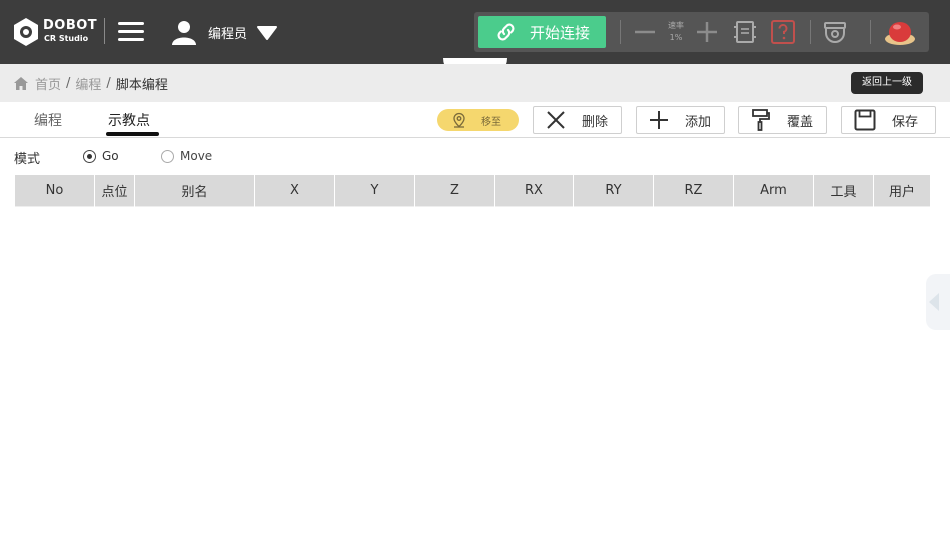 This screenshot has height=534, width=950. What do you see at coordinates (110, 156) in the screenshot?
I see `mode-go-label: Go` at bounding box center [110, 156].